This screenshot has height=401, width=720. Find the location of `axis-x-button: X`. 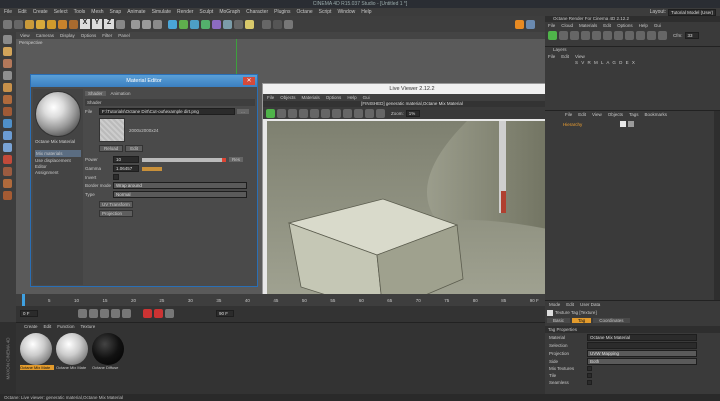

axis-x-button: X is located at coordinates (85, 24).